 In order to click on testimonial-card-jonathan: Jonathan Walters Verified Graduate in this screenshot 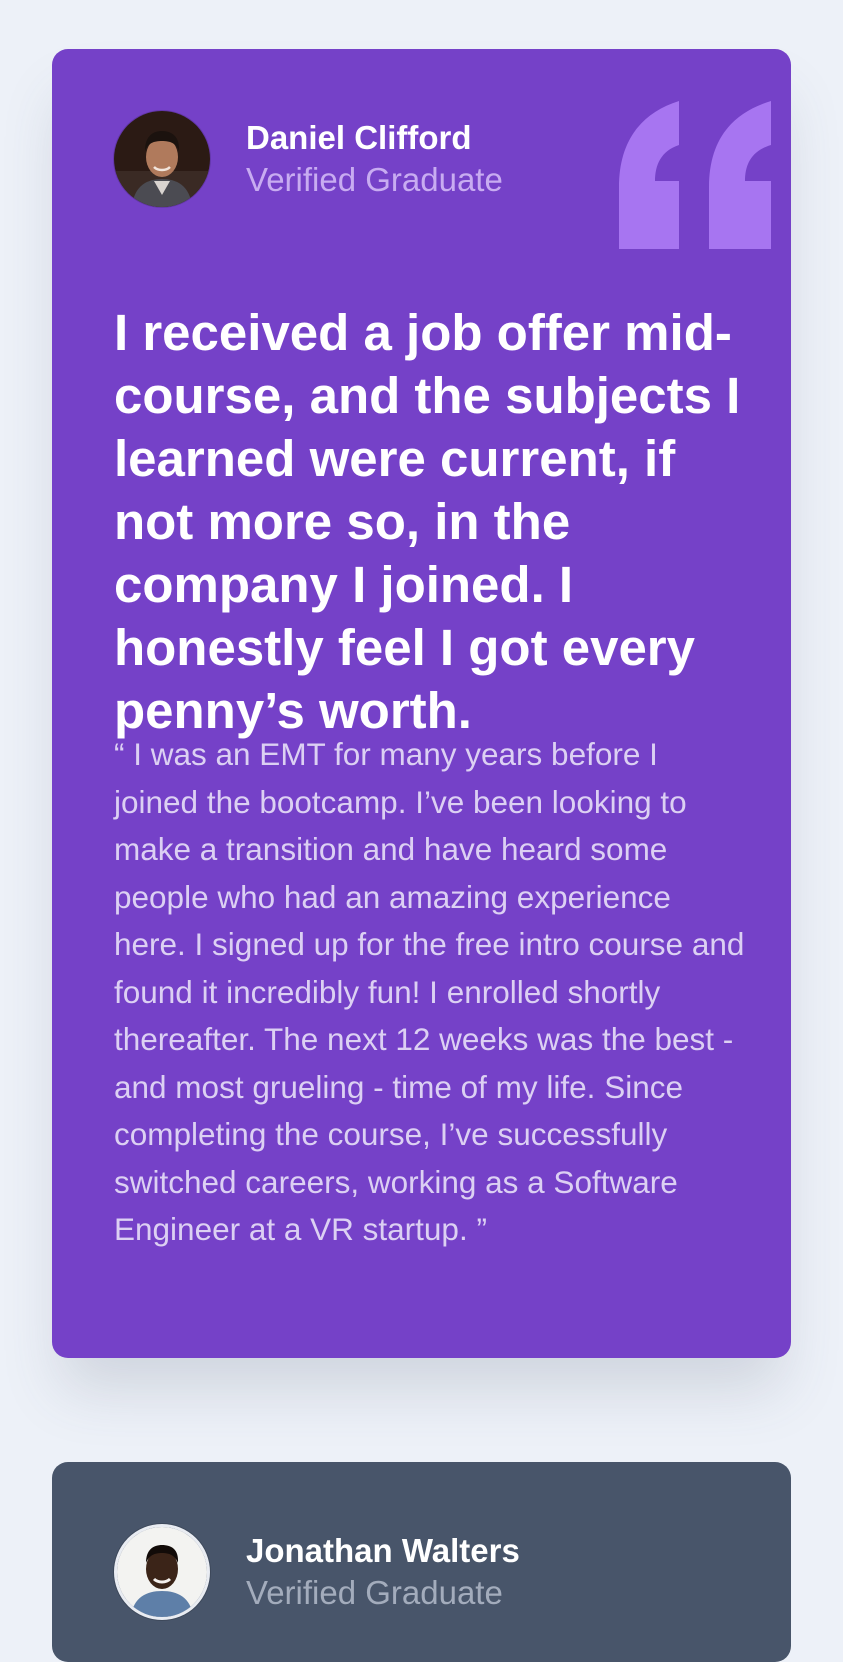, I will do `click(421, 1562)`.